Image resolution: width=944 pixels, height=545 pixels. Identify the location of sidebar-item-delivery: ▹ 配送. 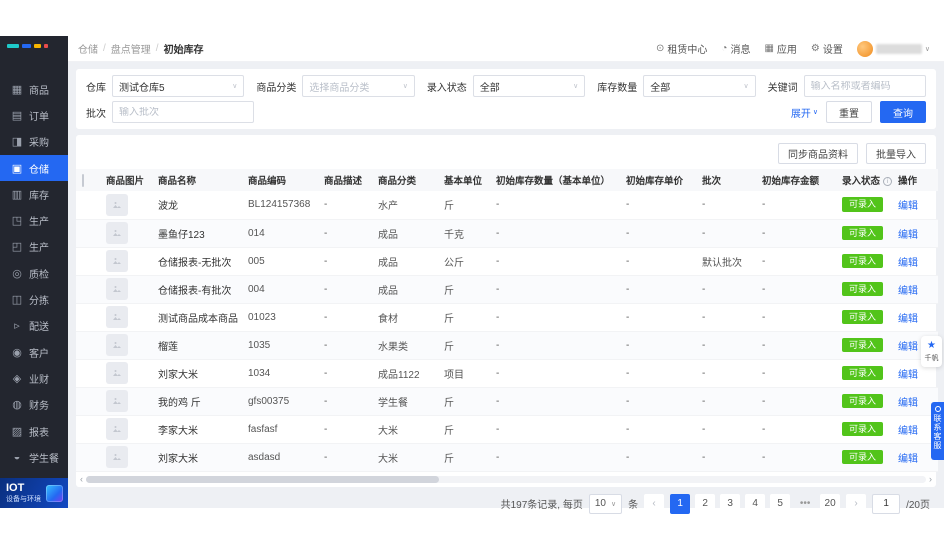
(34, 326).